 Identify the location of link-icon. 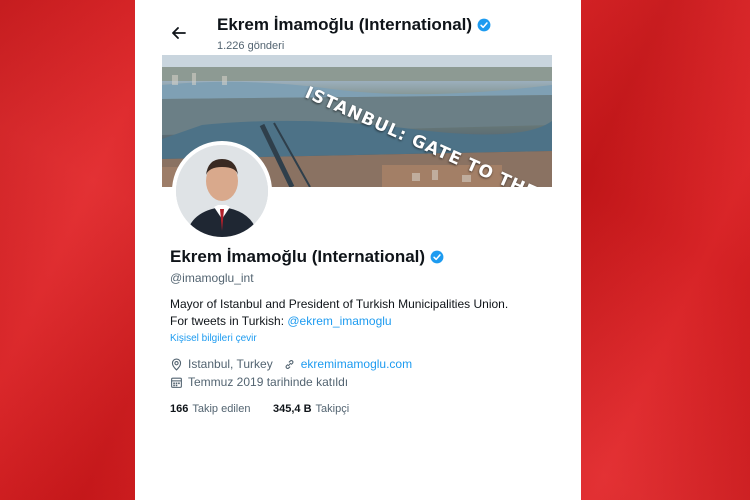
(289, 364).